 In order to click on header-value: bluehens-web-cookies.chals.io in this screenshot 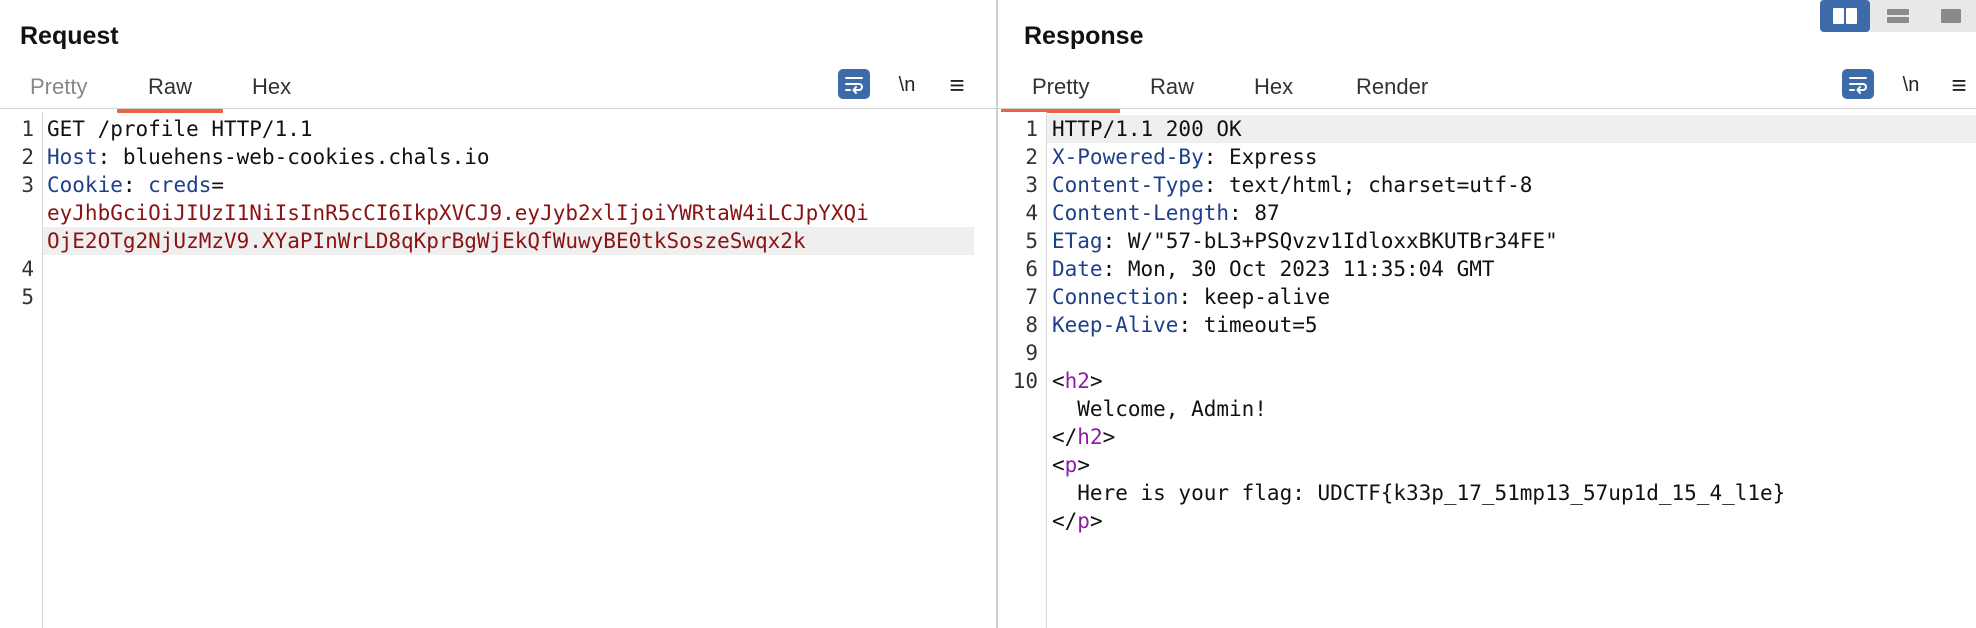, I will do `click(300, 157)`.